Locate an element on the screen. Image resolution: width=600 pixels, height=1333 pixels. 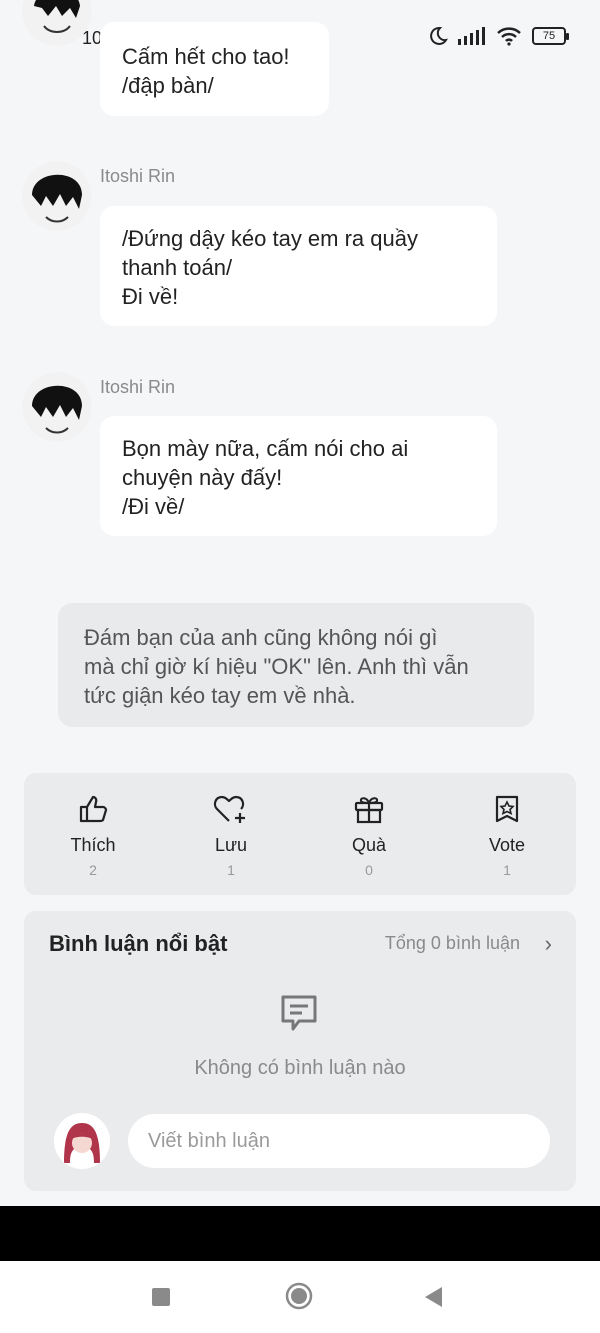
message-line: thanh toán/ is located at coordinates (177, 267).